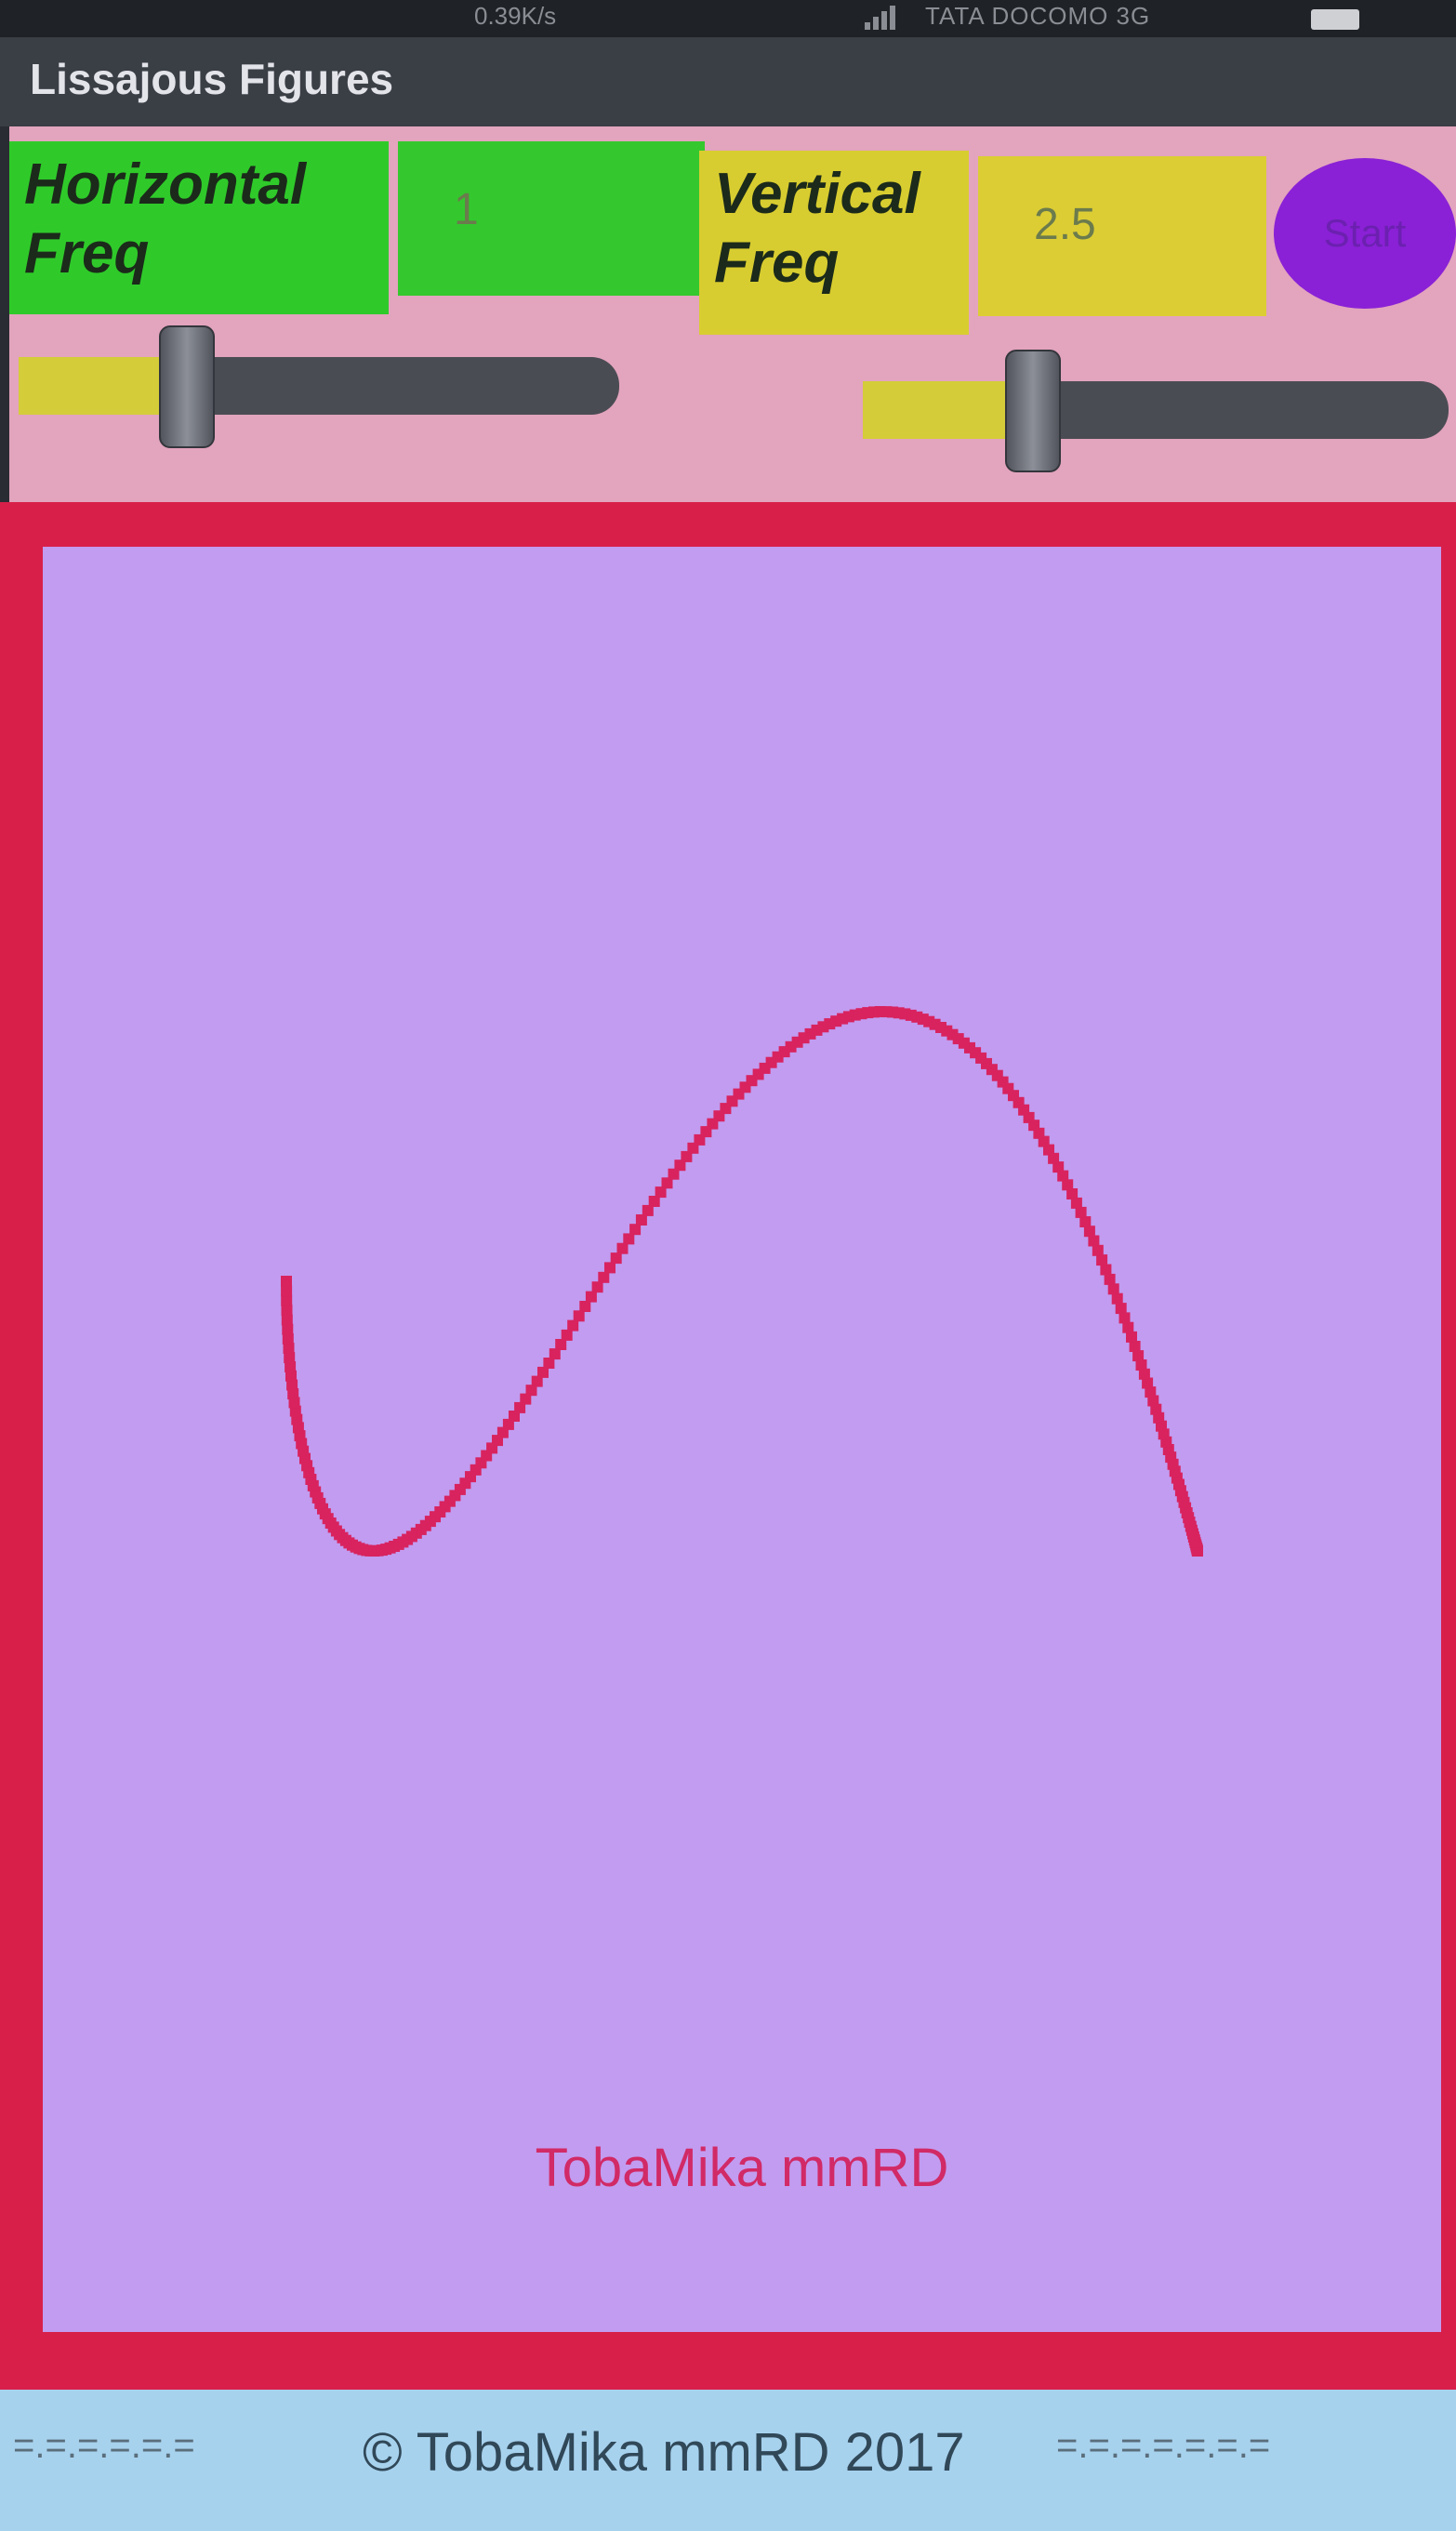 Image resolution: width=1456 pixels, height=2531 pixels. What do you see at coordinates (880, 18) in the screenshot?
I see `signal-icon` at bounding box center [880, 18].